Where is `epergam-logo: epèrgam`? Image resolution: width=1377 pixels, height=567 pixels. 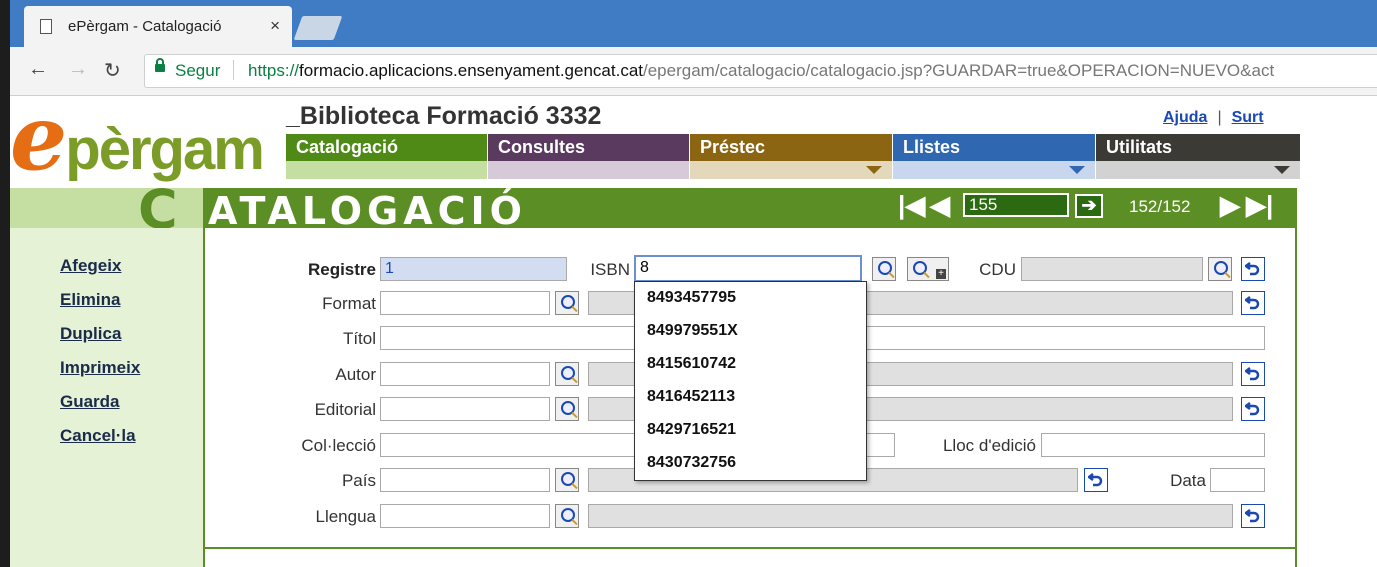 epergam-logo: epèrgam is located at coordinates (137, 141).